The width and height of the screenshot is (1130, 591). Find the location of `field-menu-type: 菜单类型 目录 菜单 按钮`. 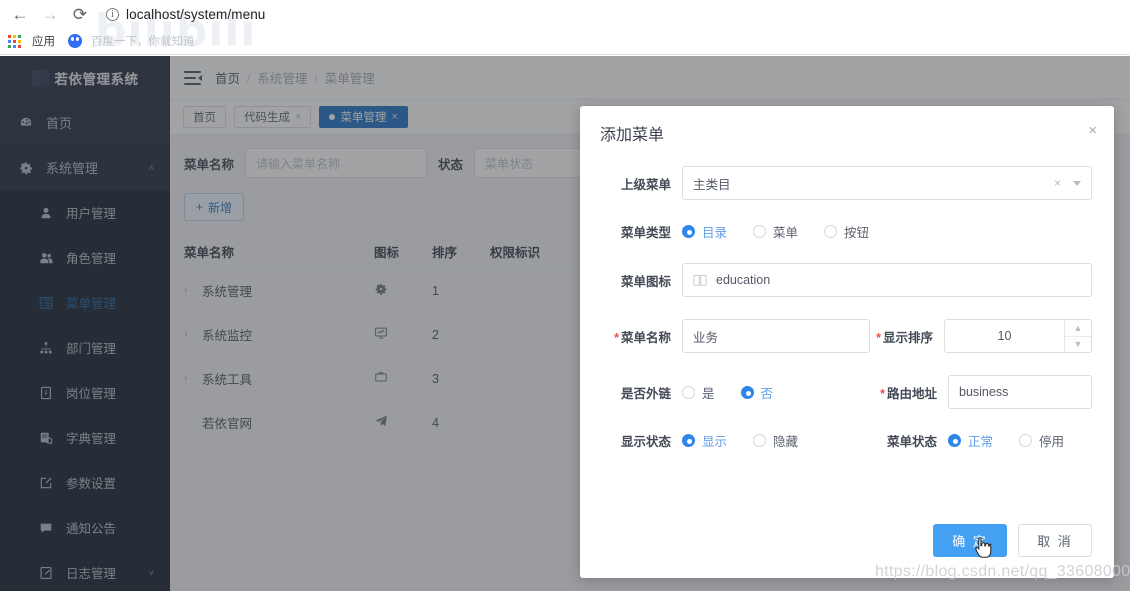

field-menu-type: 菜单类型 目录 菜单 按钮 is located at coordinates (844, 231).